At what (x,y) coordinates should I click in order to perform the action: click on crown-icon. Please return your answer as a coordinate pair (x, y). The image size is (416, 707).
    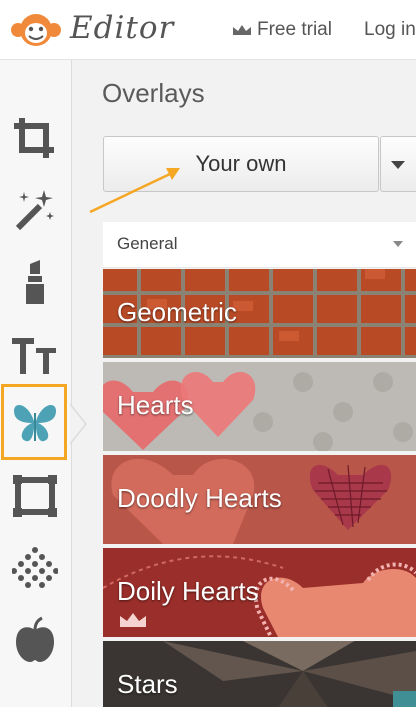
    Looking at the image, I should click on (242, 29).